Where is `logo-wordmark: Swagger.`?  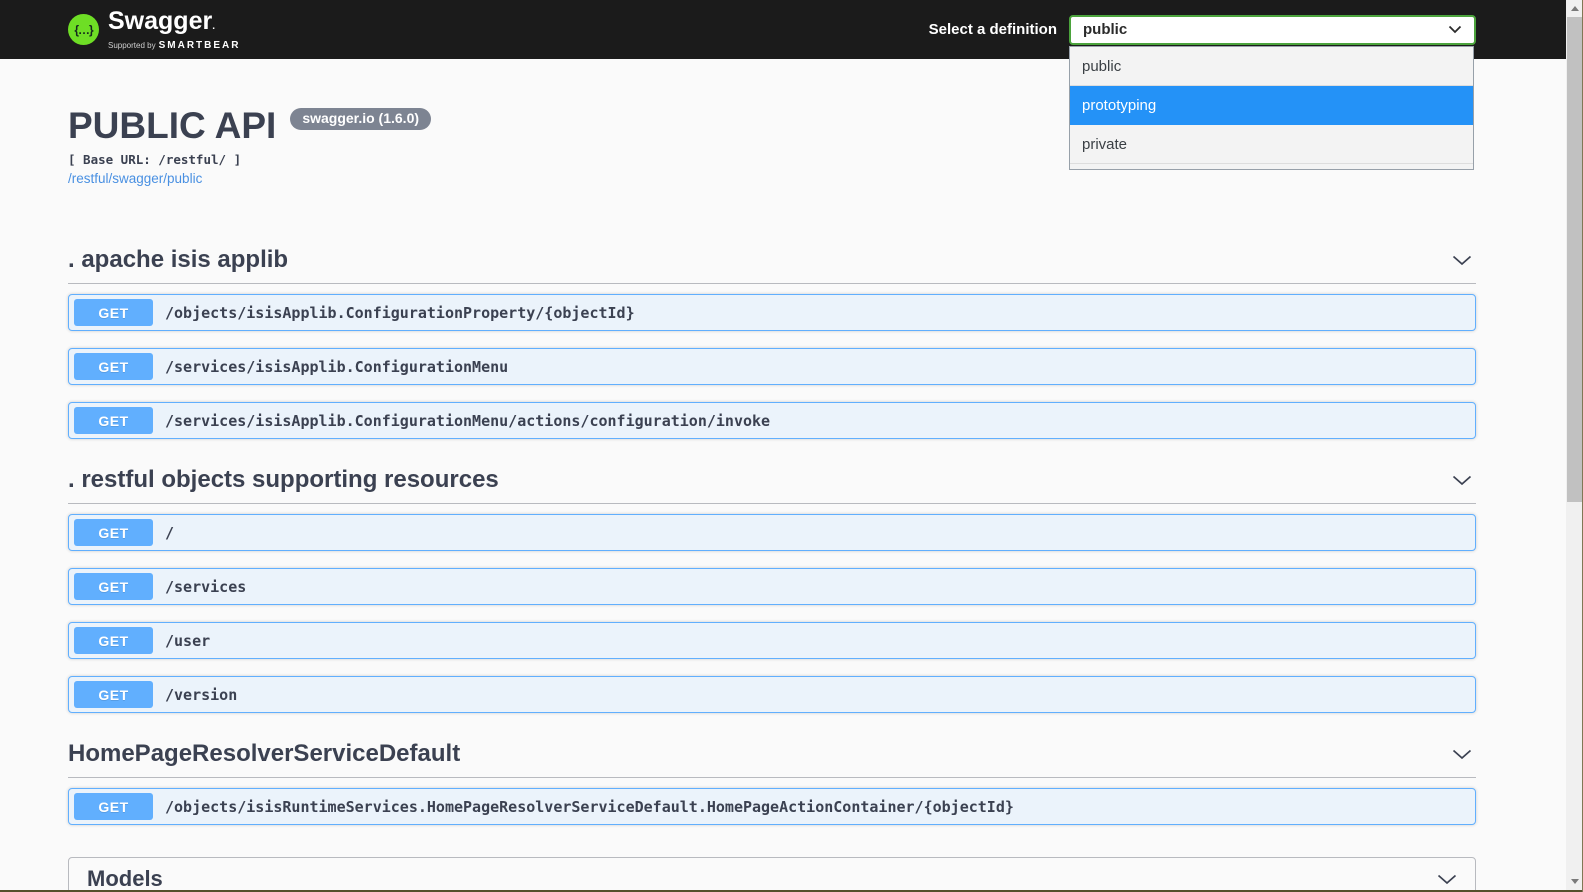 logo-wordmark: Swagger. is located at coordinates (174, 22).